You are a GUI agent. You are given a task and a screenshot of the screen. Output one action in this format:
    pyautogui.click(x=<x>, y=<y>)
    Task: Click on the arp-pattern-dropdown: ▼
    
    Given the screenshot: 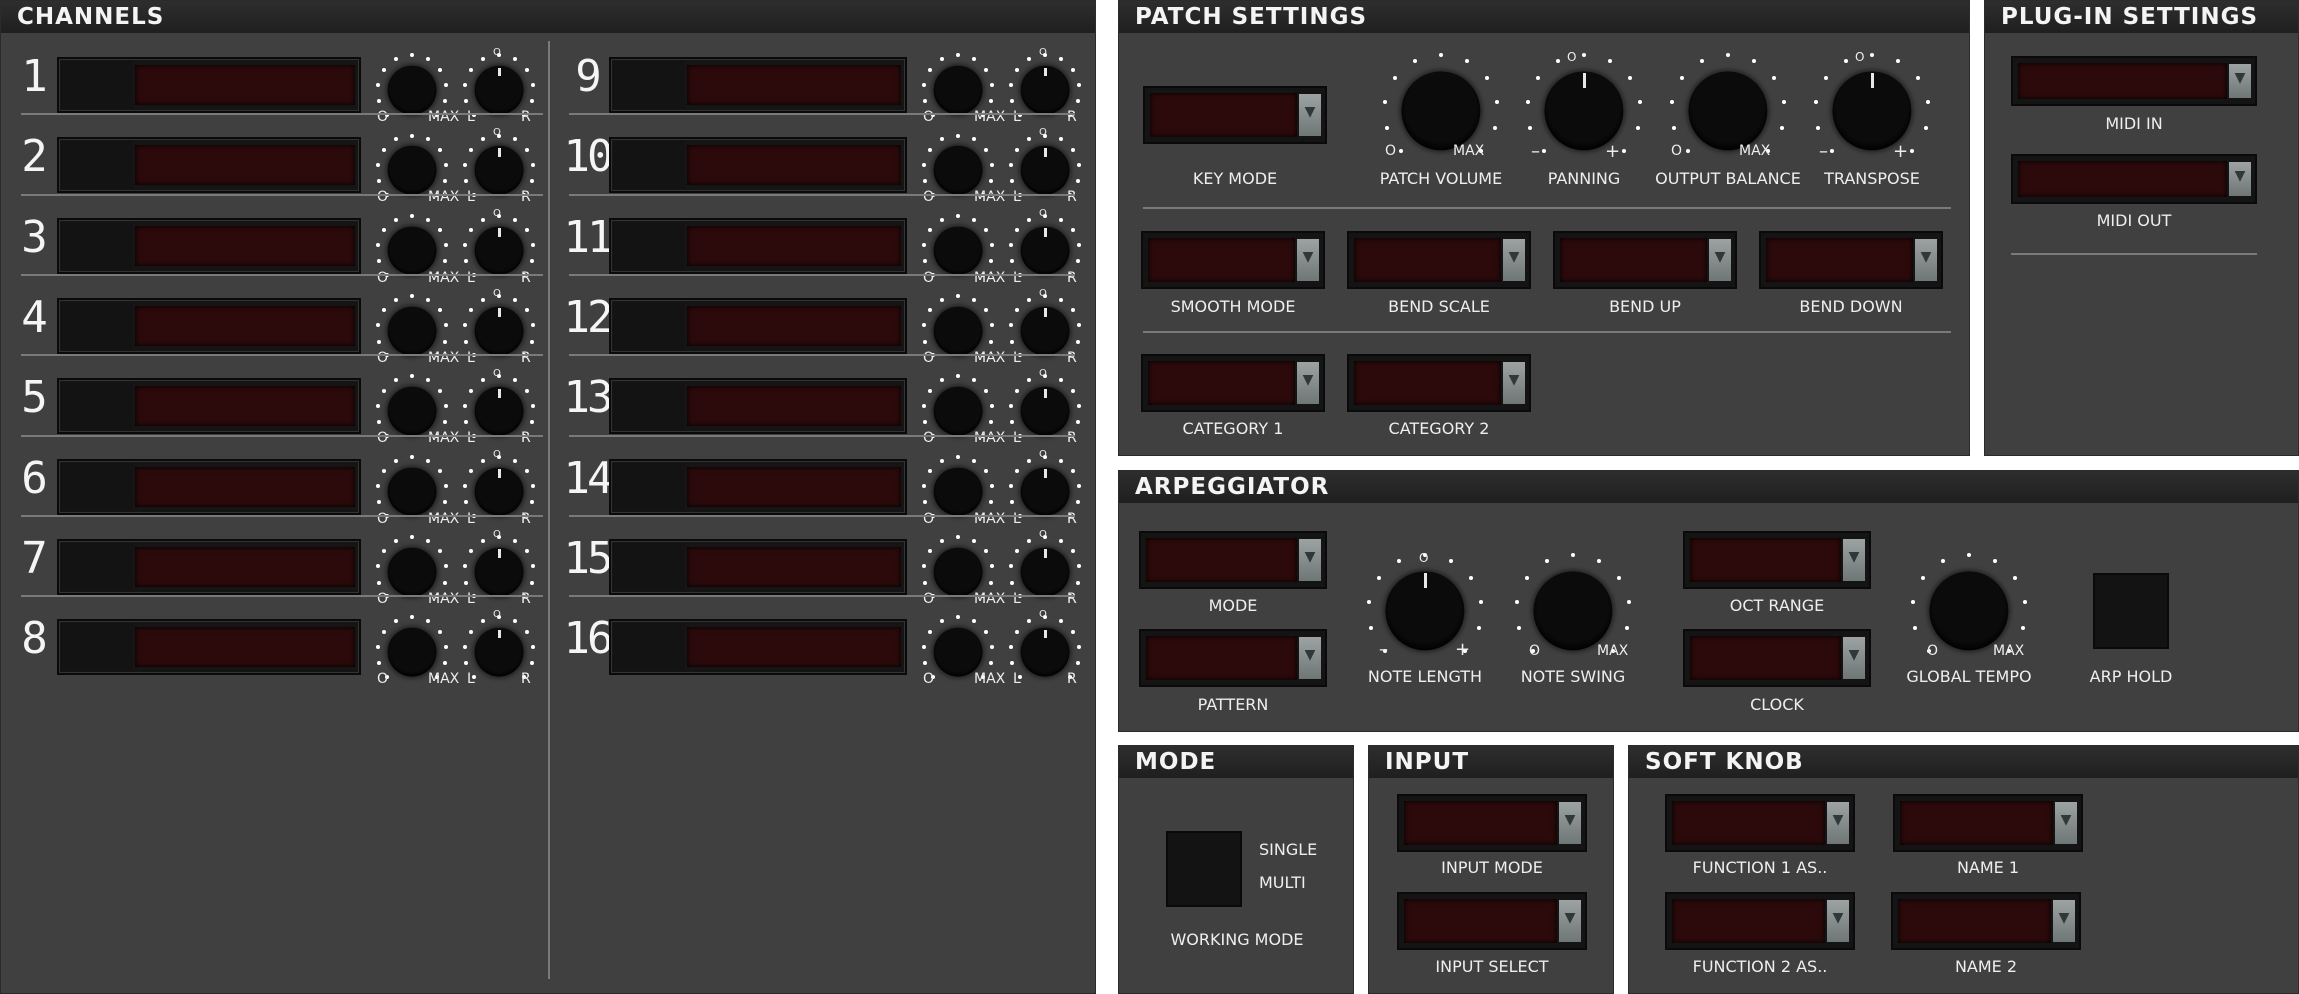 What is the action you would take?
    pyautogui.click(x=1233, y=658)
    